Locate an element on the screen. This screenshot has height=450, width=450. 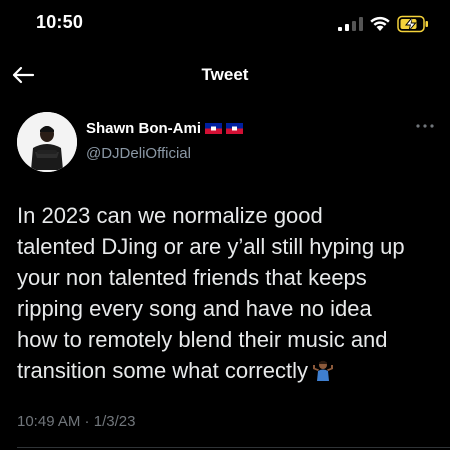
tweet-timestamp: 10:49 AM · 1/3/23 is located at coordinates (76, 421).